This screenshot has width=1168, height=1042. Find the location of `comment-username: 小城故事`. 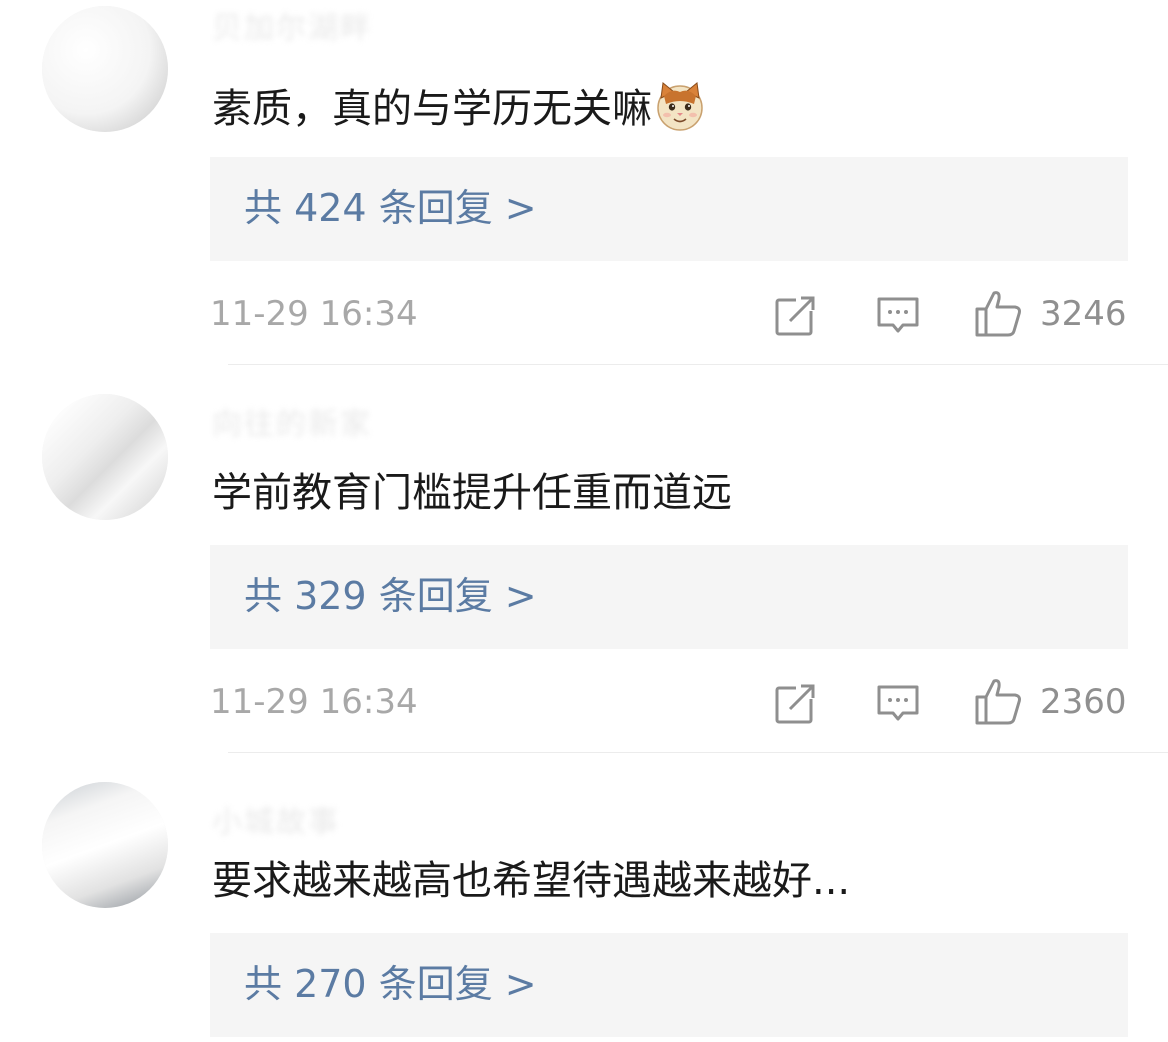

comment-username: 小城故事 is located at coordinates (276, 823).